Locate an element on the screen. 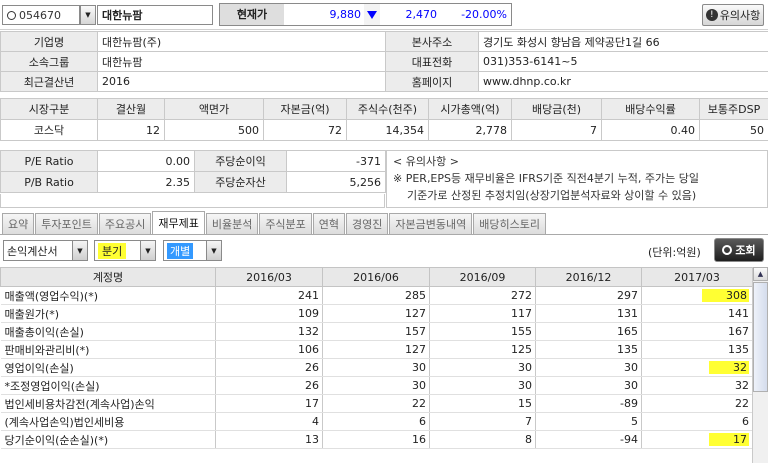 This screenshot has height=463, width=768. statement-select: 손익계산서 ▼ is located at coordinates (45, 250).